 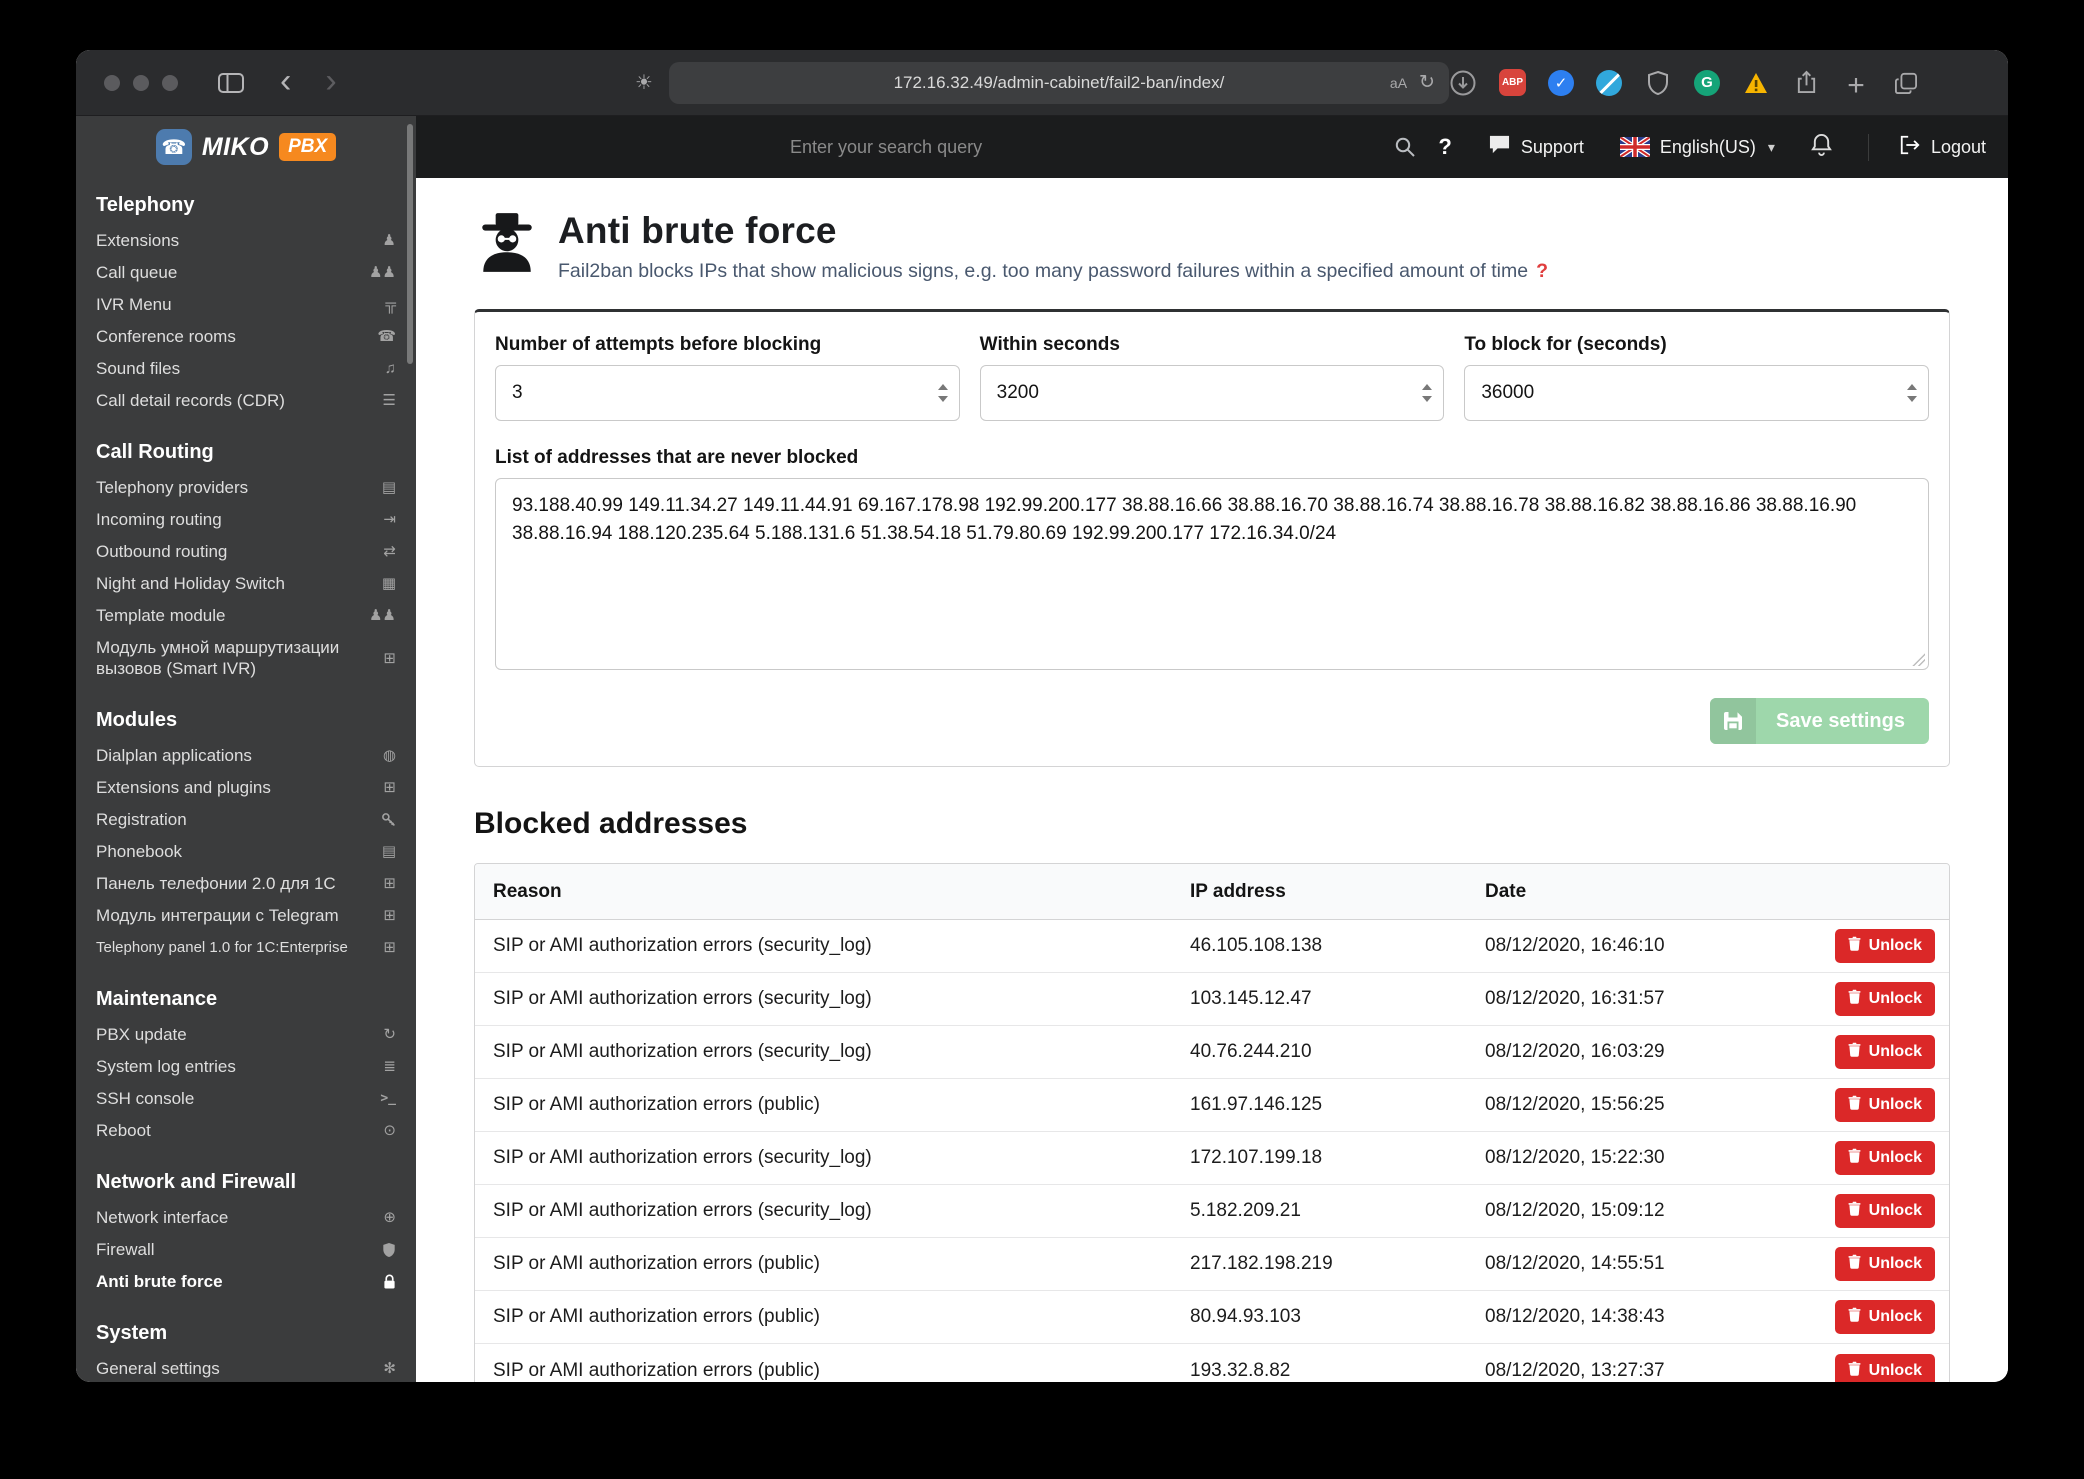 What do you see at coordinates (246, 616) in the screenshot?
I see `sidebar-item-template-module: Template module ♟♟` at bounding box center [246, 616].